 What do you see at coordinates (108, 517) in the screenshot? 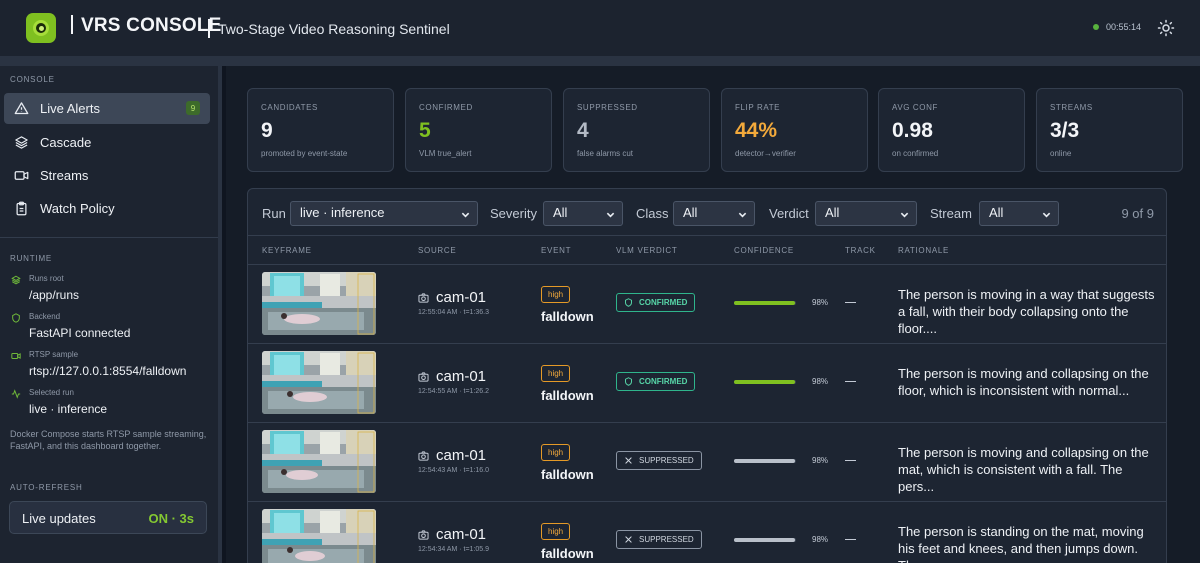
I see `live-updates-toggle: Live updates ON · 3s` at bounding box center [108, 517].